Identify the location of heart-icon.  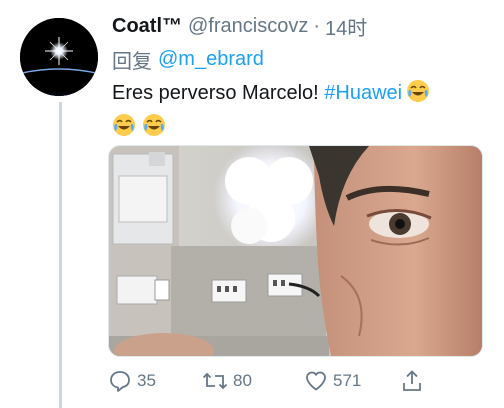
(316, 381).